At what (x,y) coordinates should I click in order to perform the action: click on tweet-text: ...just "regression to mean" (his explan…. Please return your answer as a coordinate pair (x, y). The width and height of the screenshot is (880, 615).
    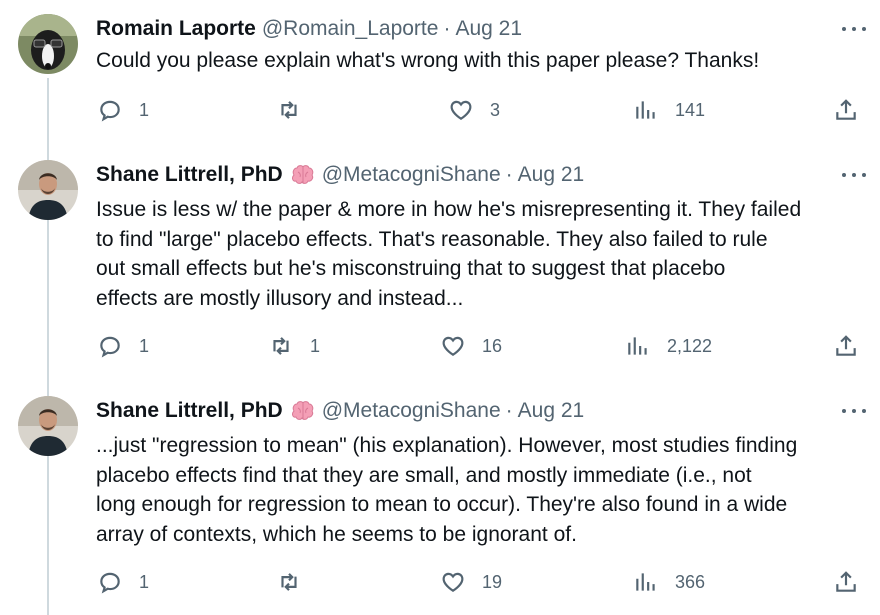
    Looking at the image, I should click on (447, 490).